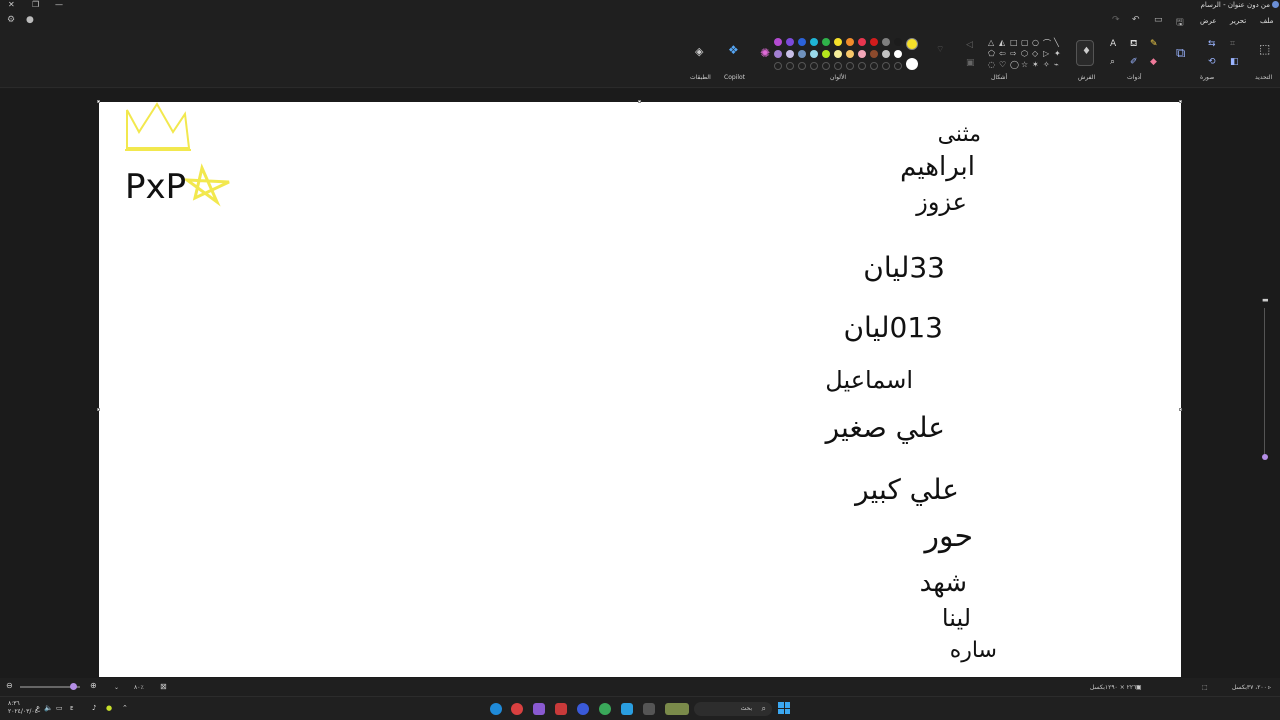 This screenshot has height=720, width=1280. What do you see at coordinates (496, 709) in the screenshot?
I see `edge-browser-icon` at bounding box center [496, 709].